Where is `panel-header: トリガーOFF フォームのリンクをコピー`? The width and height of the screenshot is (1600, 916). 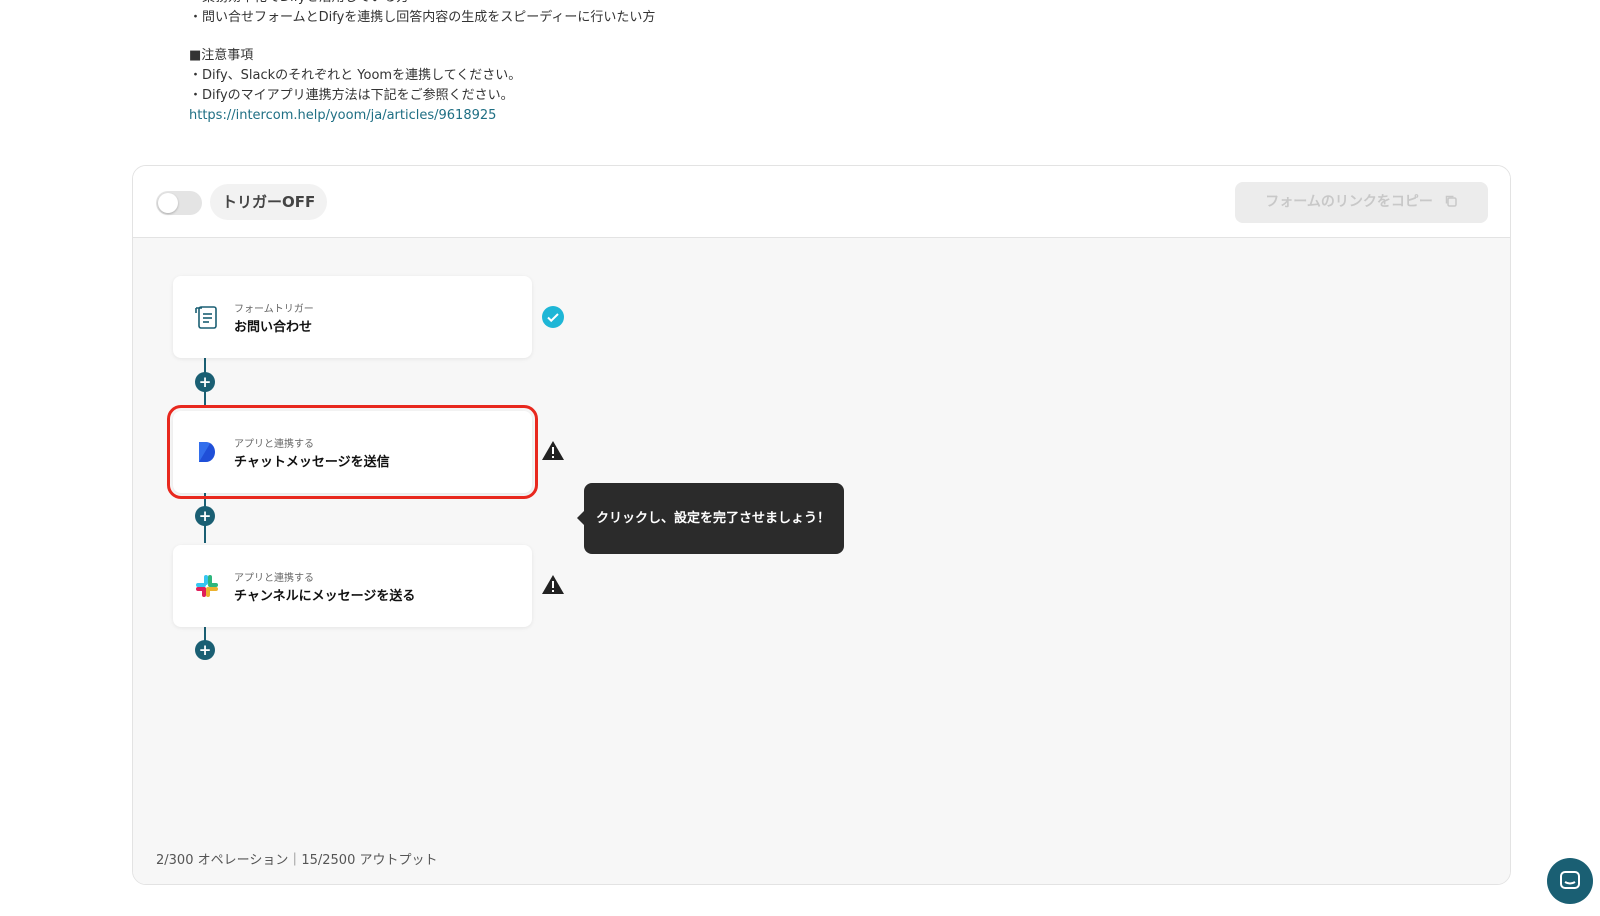 panel-header: トリガーOFF フォームのリンクをコピー is located at coordinates (821, 202).